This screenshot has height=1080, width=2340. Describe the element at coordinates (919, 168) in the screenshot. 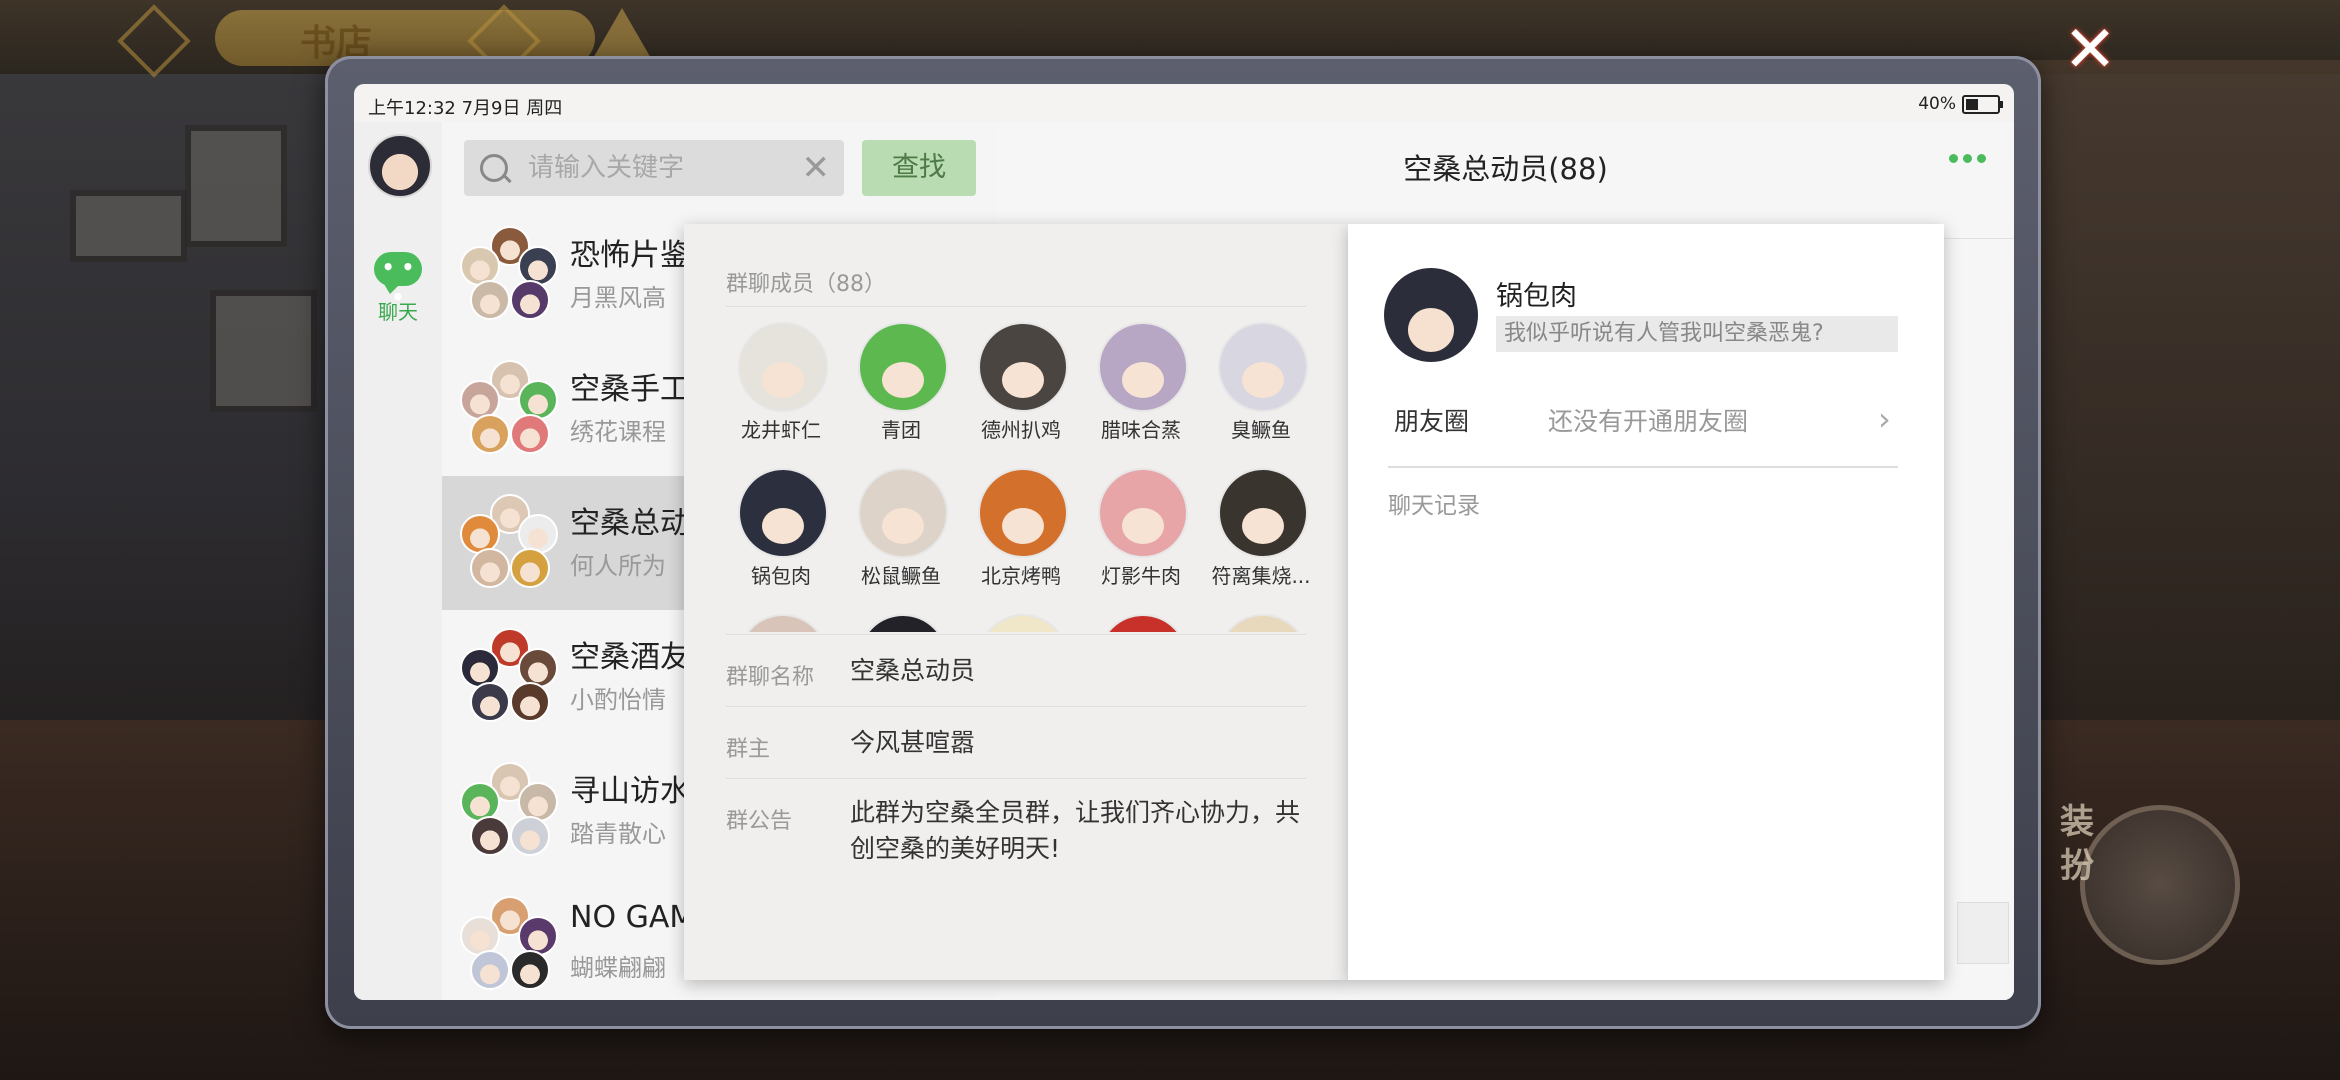

I see `search-button: 查找` at that location.